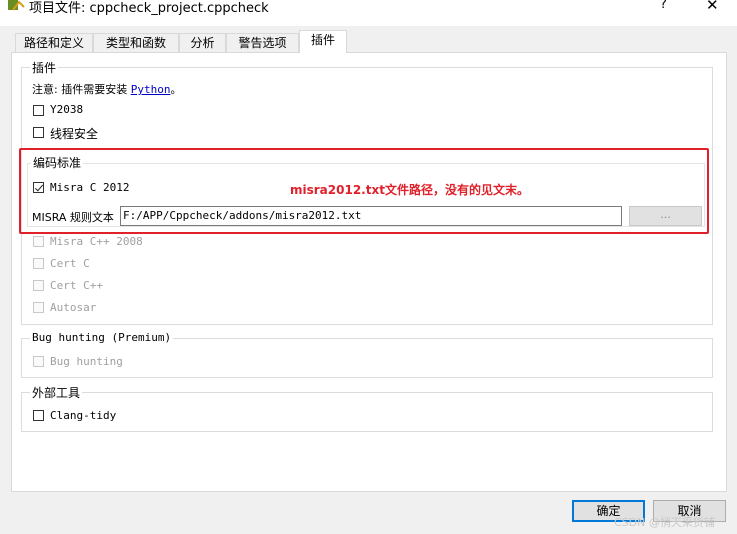 This screenshot has height=534, width=737. What do you see at coordinates (38, 285) in the screenshot?
I see `cert-cpp-checkbox` at bounding box center [38, 285].